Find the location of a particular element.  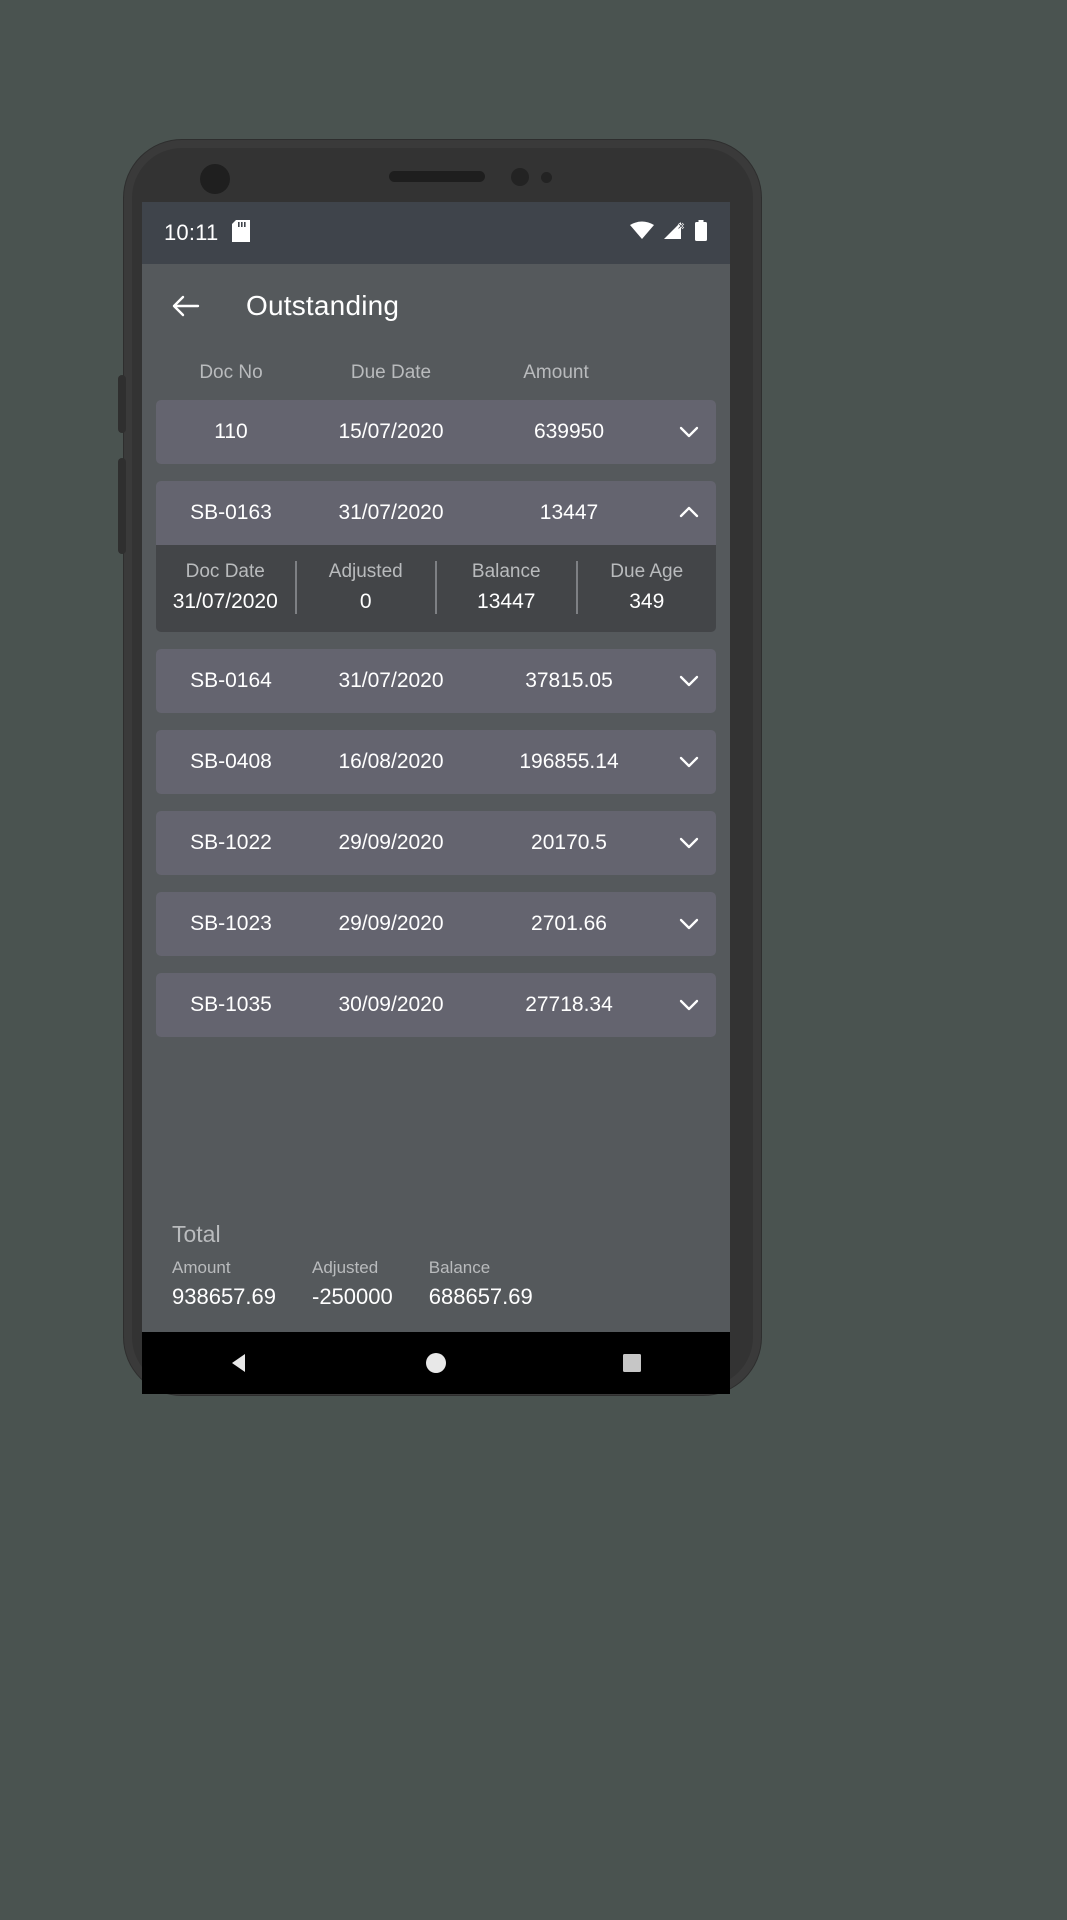

front-camera-icon is located at coordinates (215, 179).